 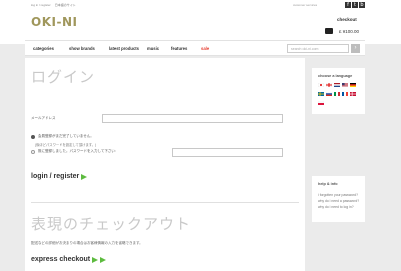 I want to click on cart-total: £ ¥100.00, so click(x=349, y=31).